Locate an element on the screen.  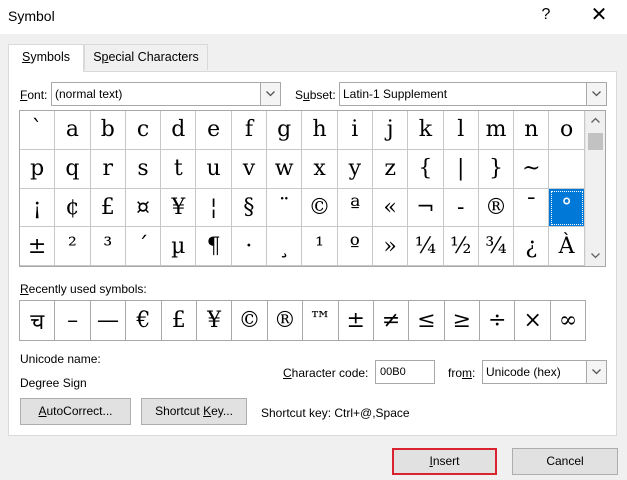
symbol-cell: ¡ is located at coordinates (38, 208).